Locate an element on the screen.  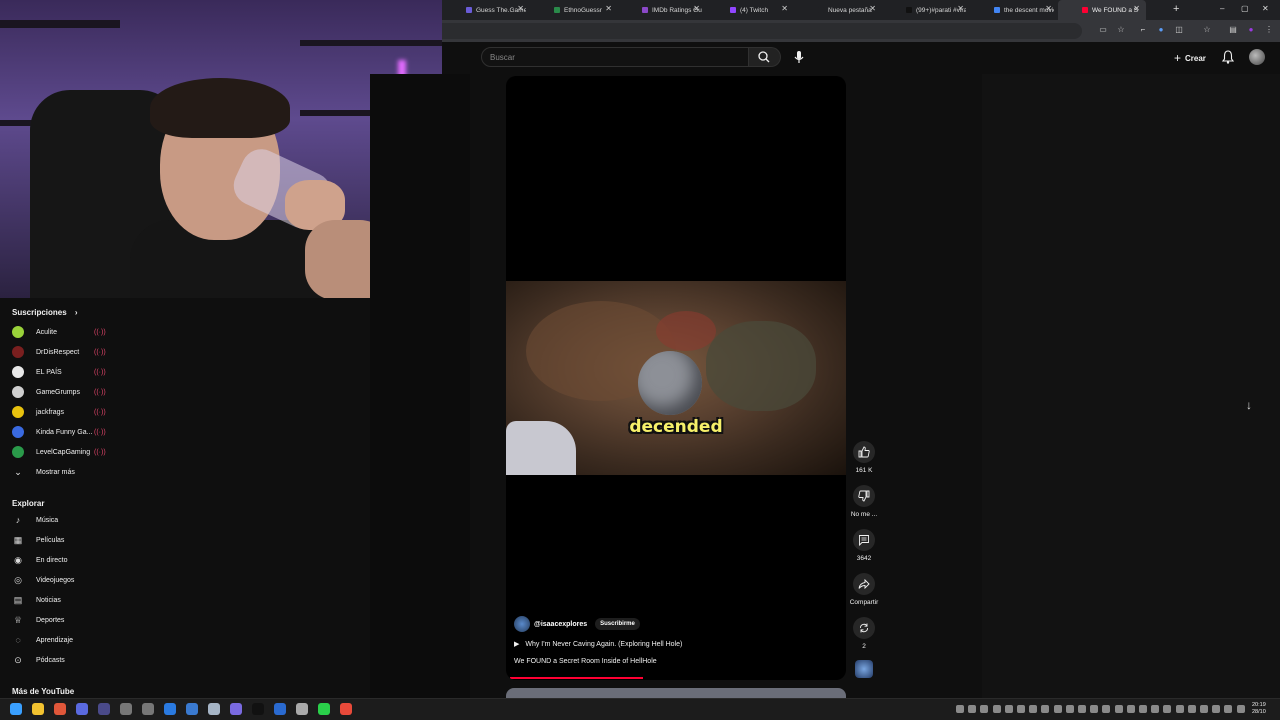
cast-icon: ▭ is located at coordinates (1103, 30).